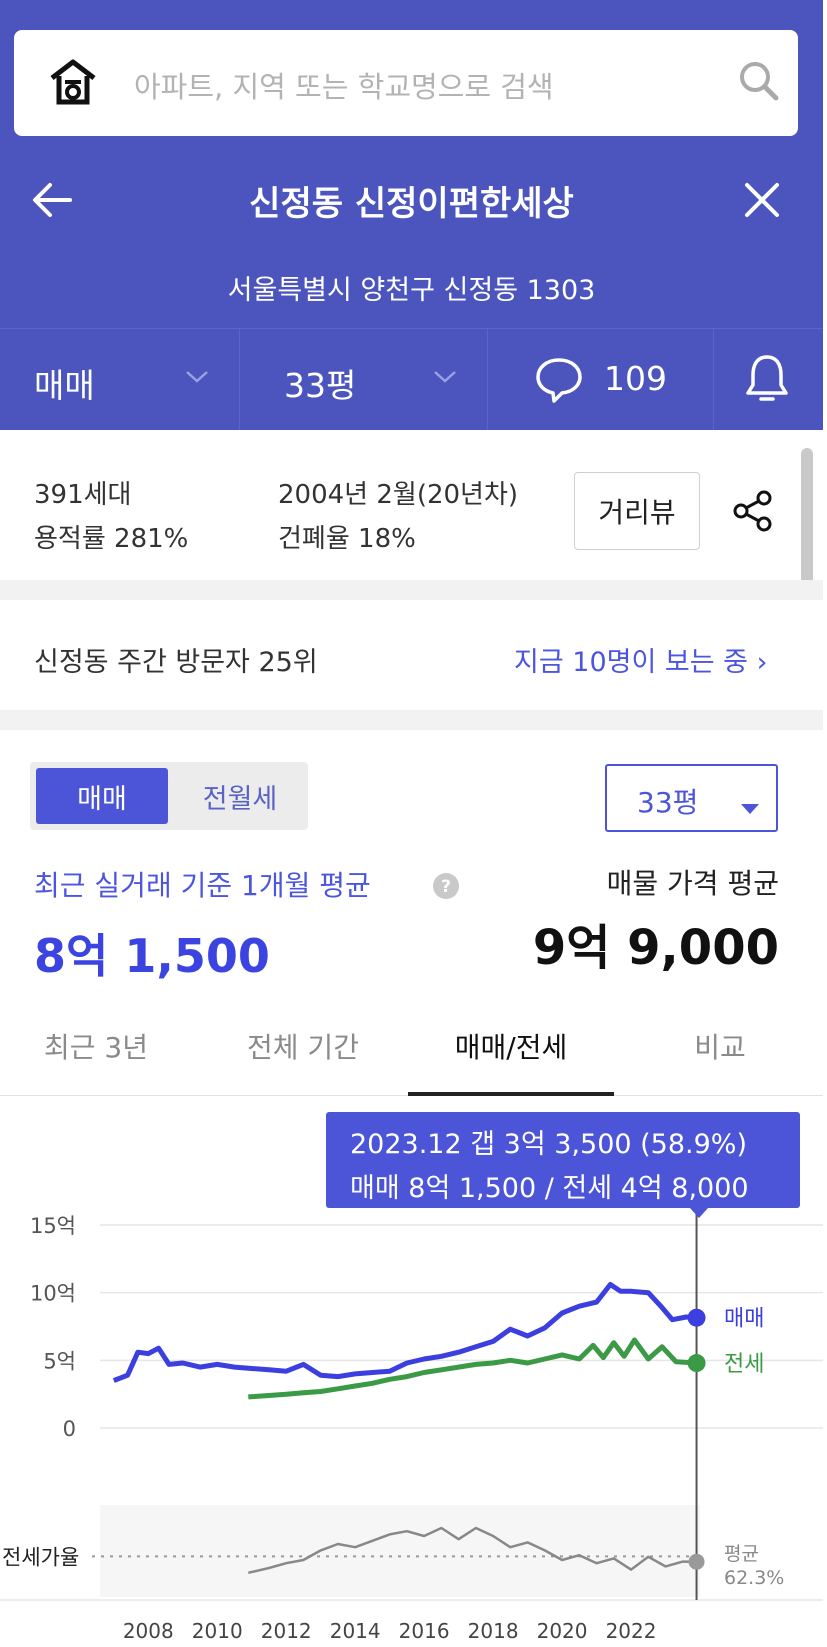  Describe the element at coordinates (692, 883) in the screenshot. I see `listing-avg-label: 매물 가격 평균` at that location.